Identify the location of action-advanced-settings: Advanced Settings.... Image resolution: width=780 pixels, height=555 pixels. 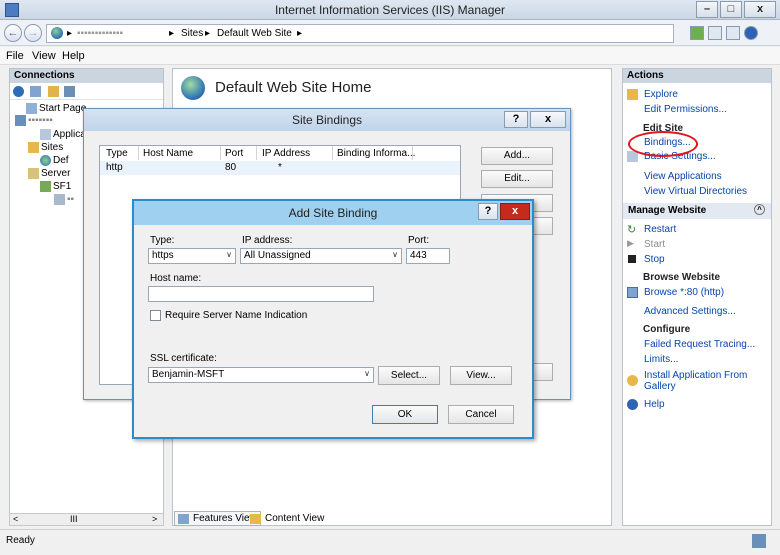
(690, 311).